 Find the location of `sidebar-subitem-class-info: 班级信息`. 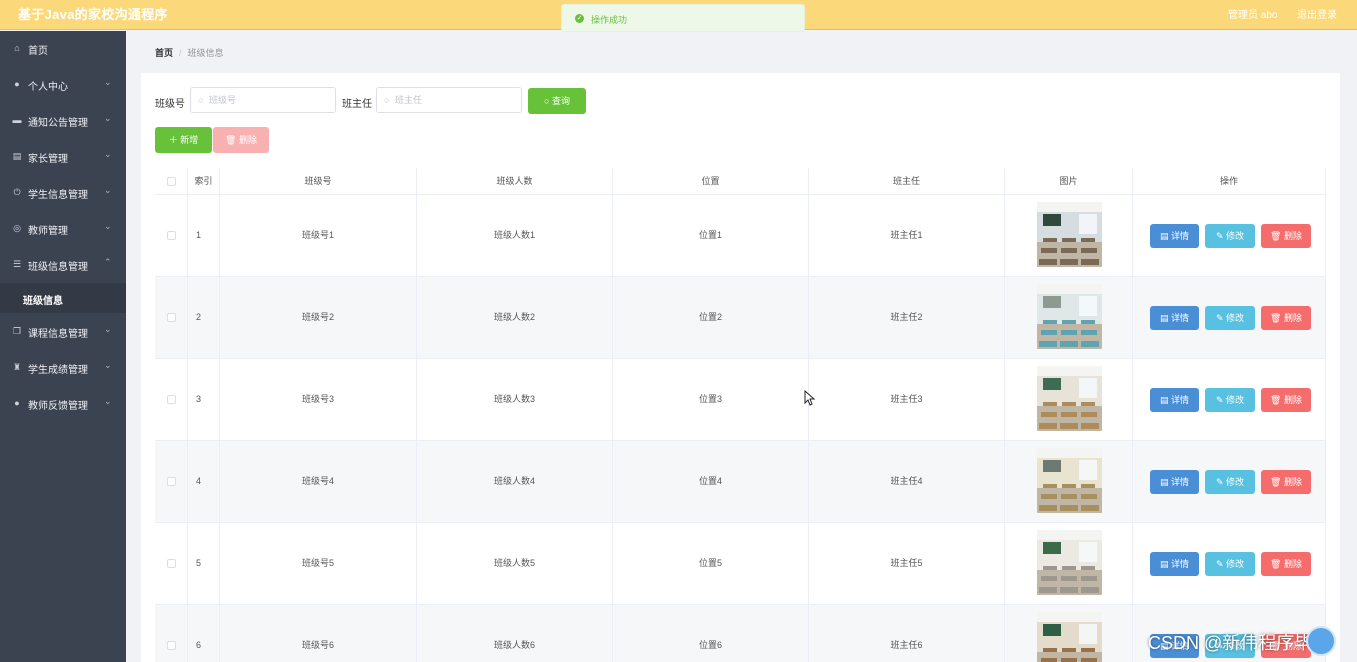

sidebar-subitem-class-info: 班级信息 is located at coordinates (63, 298).